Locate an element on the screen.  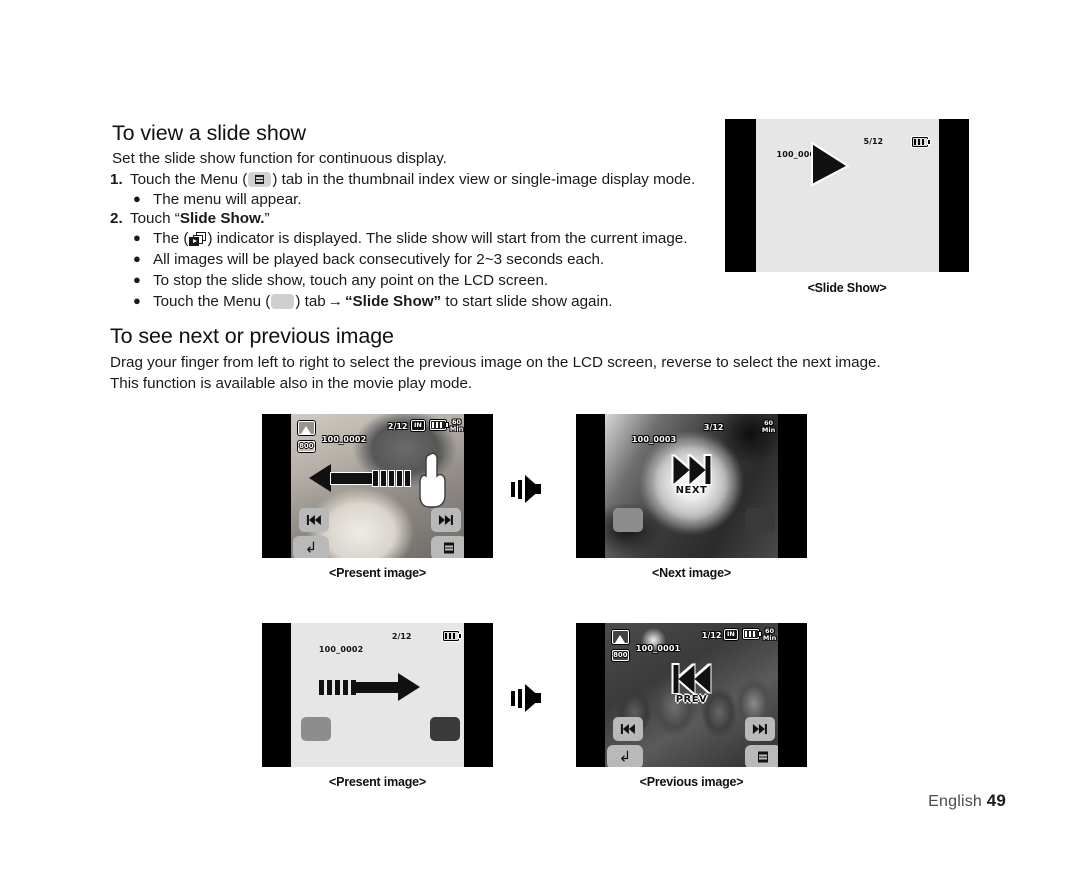
figure-next-image: 100_0003 3/12 60 Min NEXT <Next image> is located at coordinates (691, 497).